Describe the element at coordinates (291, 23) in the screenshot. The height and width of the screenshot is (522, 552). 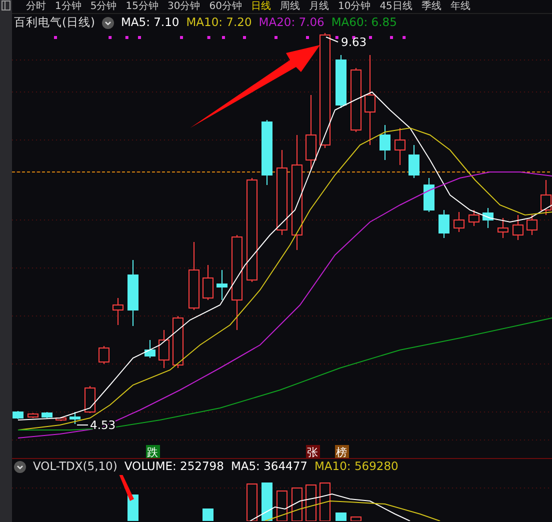
I see `ma-value: MA20: 7.06` at that location.